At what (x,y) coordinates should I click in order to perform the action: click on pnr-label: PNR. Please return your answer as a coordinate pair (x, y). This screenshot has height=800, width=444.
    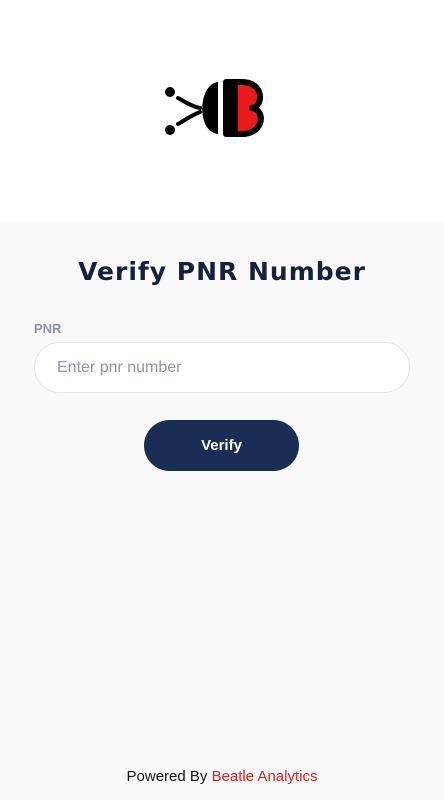
    Looking at the image, I should click on (48, 328).